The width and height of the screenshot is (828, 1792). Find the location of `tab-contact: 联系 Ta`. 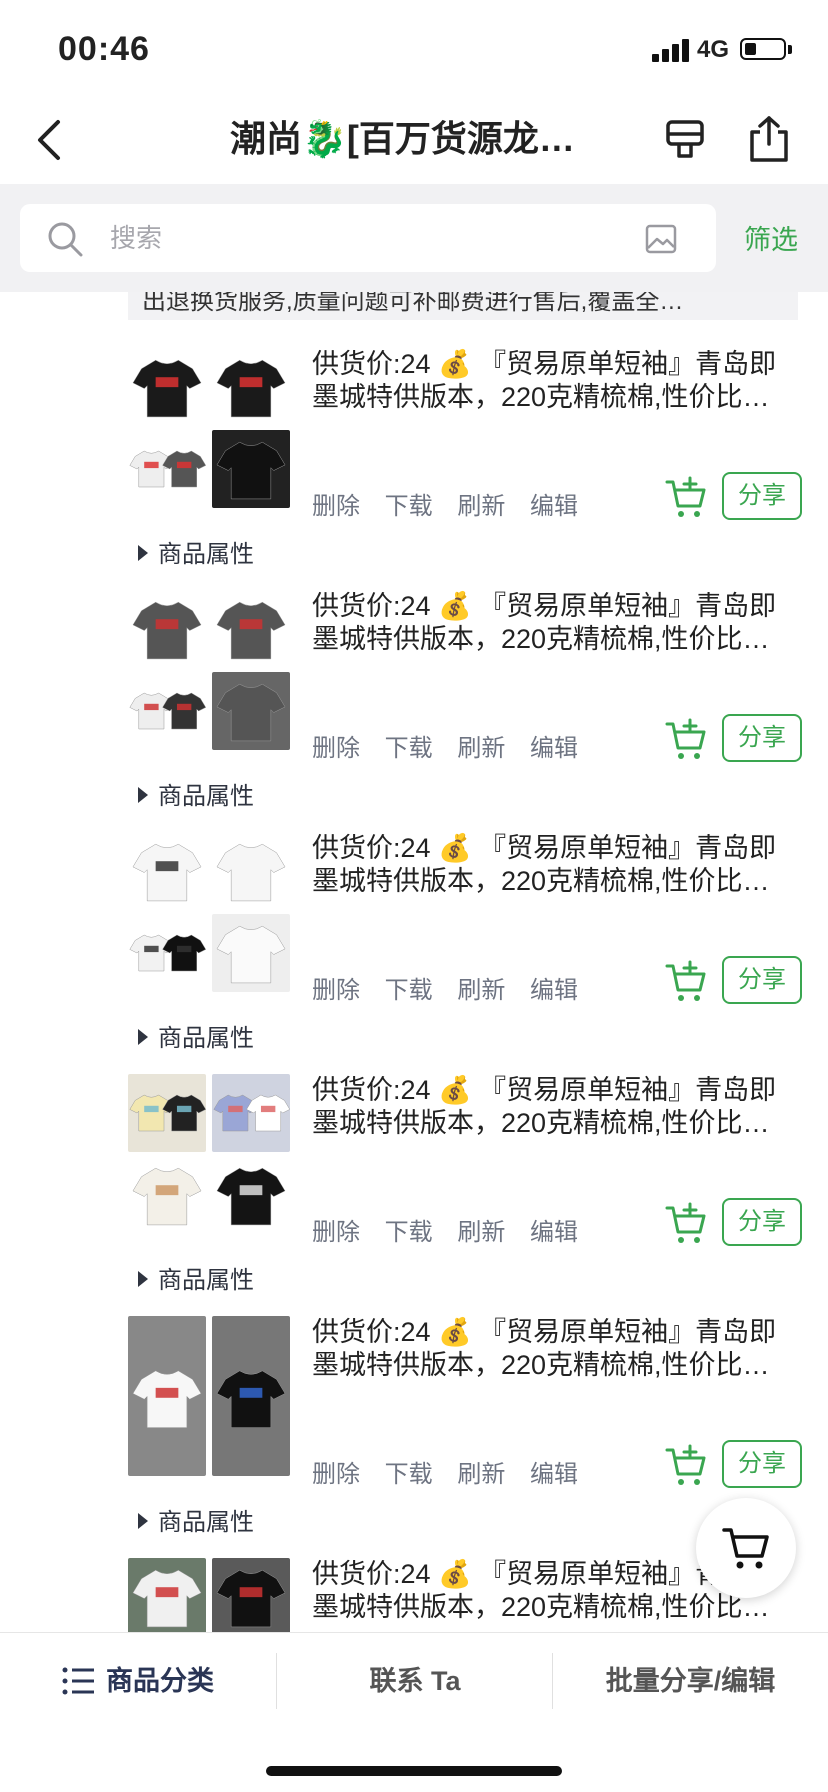

tab-contact: 联系 Ta is located at coordinates (415, 1681).